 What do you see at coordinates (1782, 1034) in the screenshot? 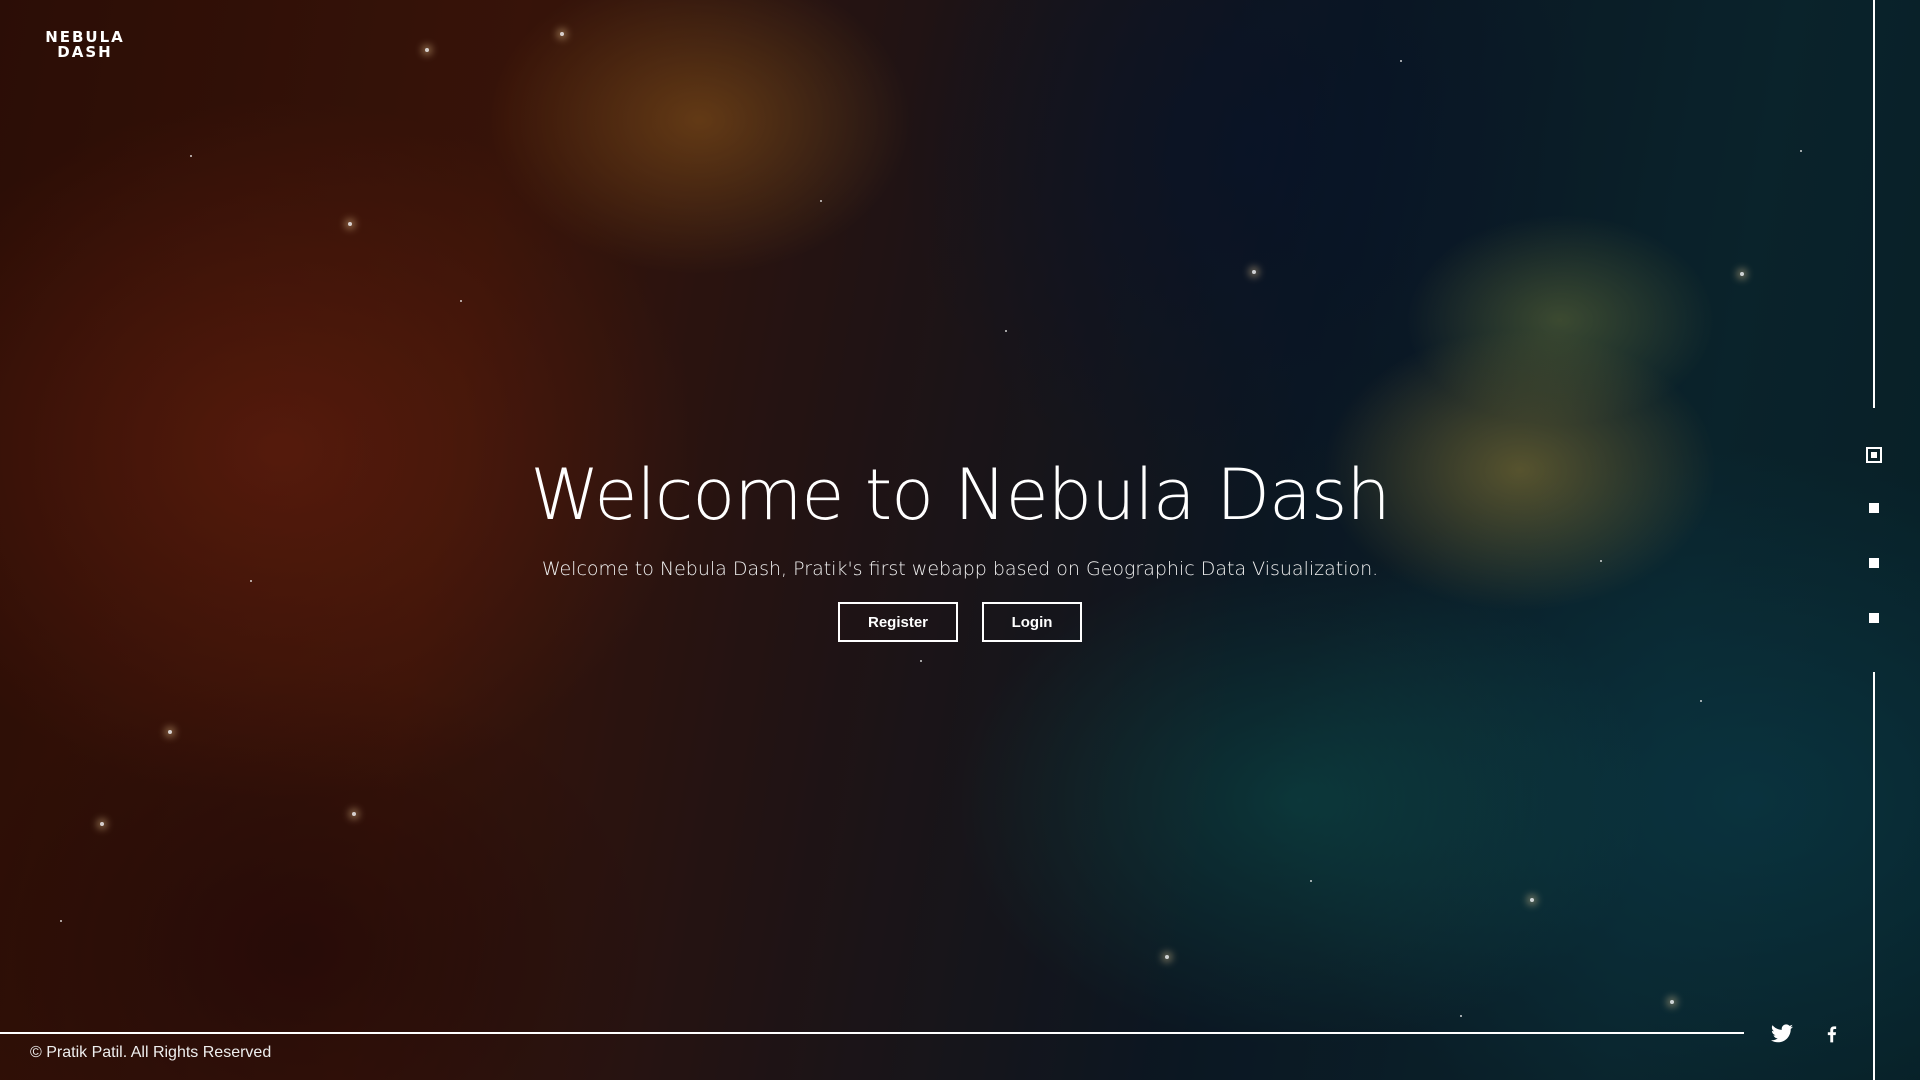
I see `twitter-icon` at bounding box center [1782, 1034].